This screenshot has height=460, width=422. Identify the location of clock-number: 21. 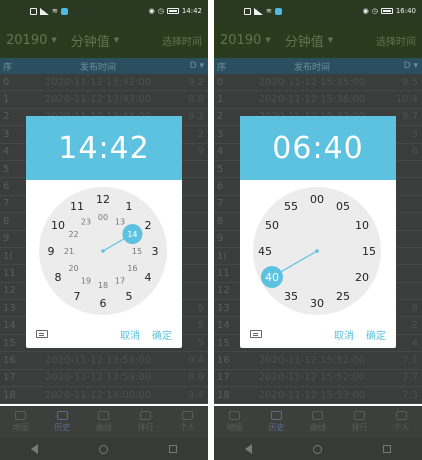
(69, 251).